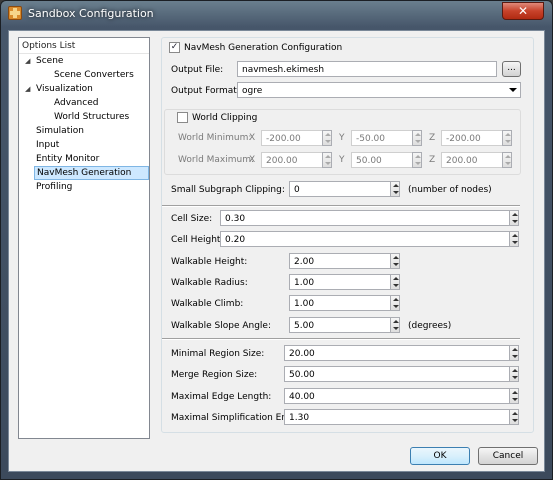 This screenshot has height=480, width=553. I want to click on close-icon: ✕, so click(523, 11).